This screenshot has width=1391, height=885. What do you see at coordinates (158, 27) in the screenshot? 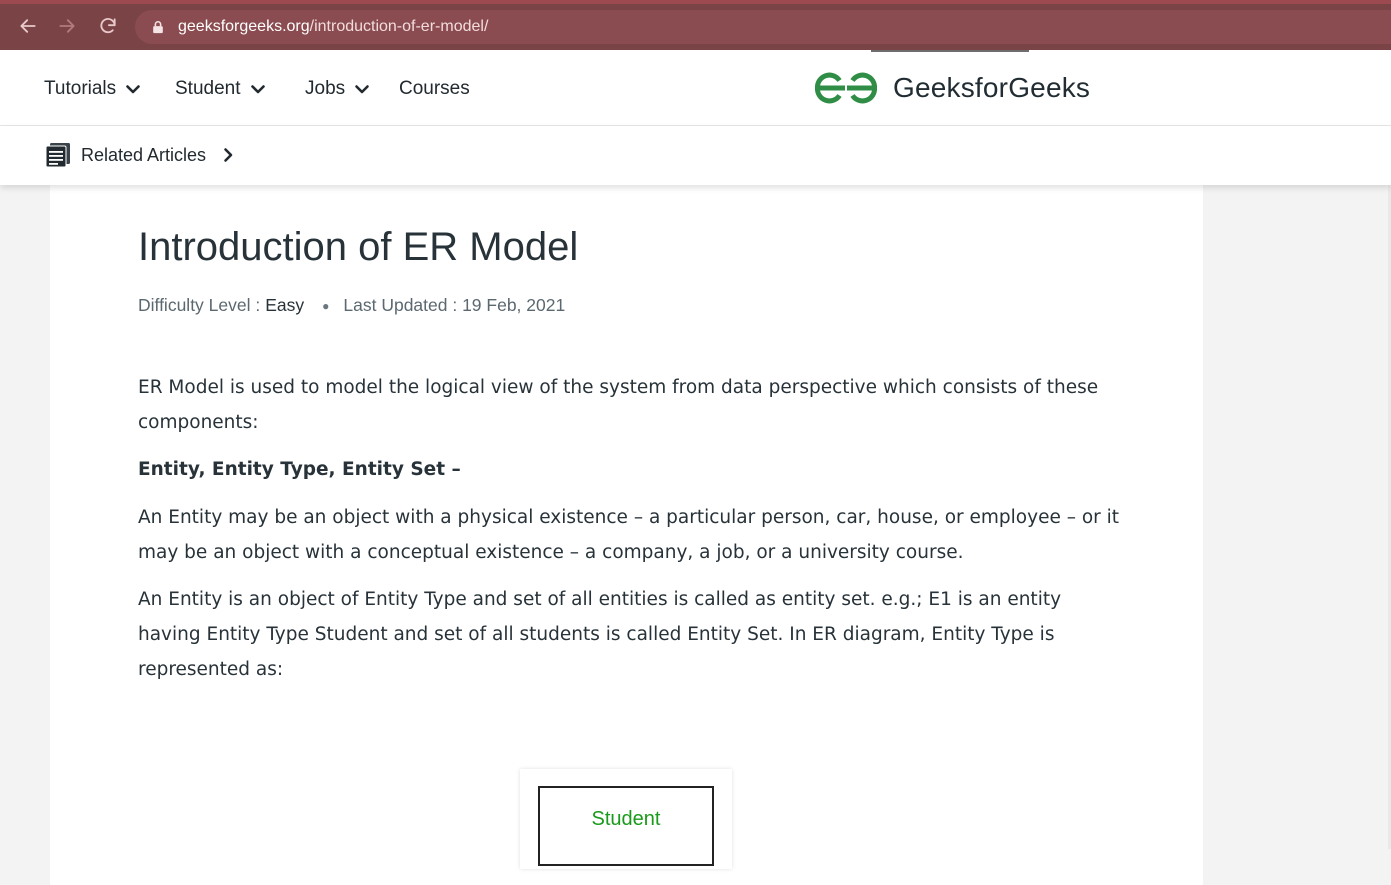
I see `lock-icon` at bounding box center [158, 27].